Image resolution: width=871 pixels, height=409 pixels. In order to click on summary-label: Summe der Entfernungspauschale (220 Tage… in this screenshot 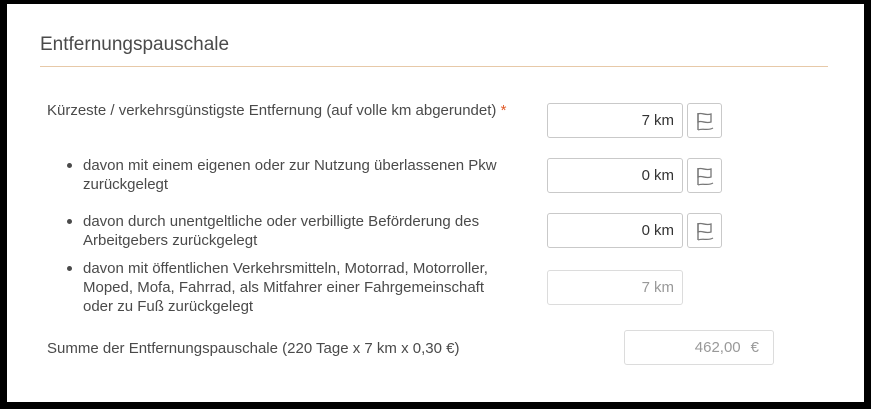, I will do `click(253, 348)`.